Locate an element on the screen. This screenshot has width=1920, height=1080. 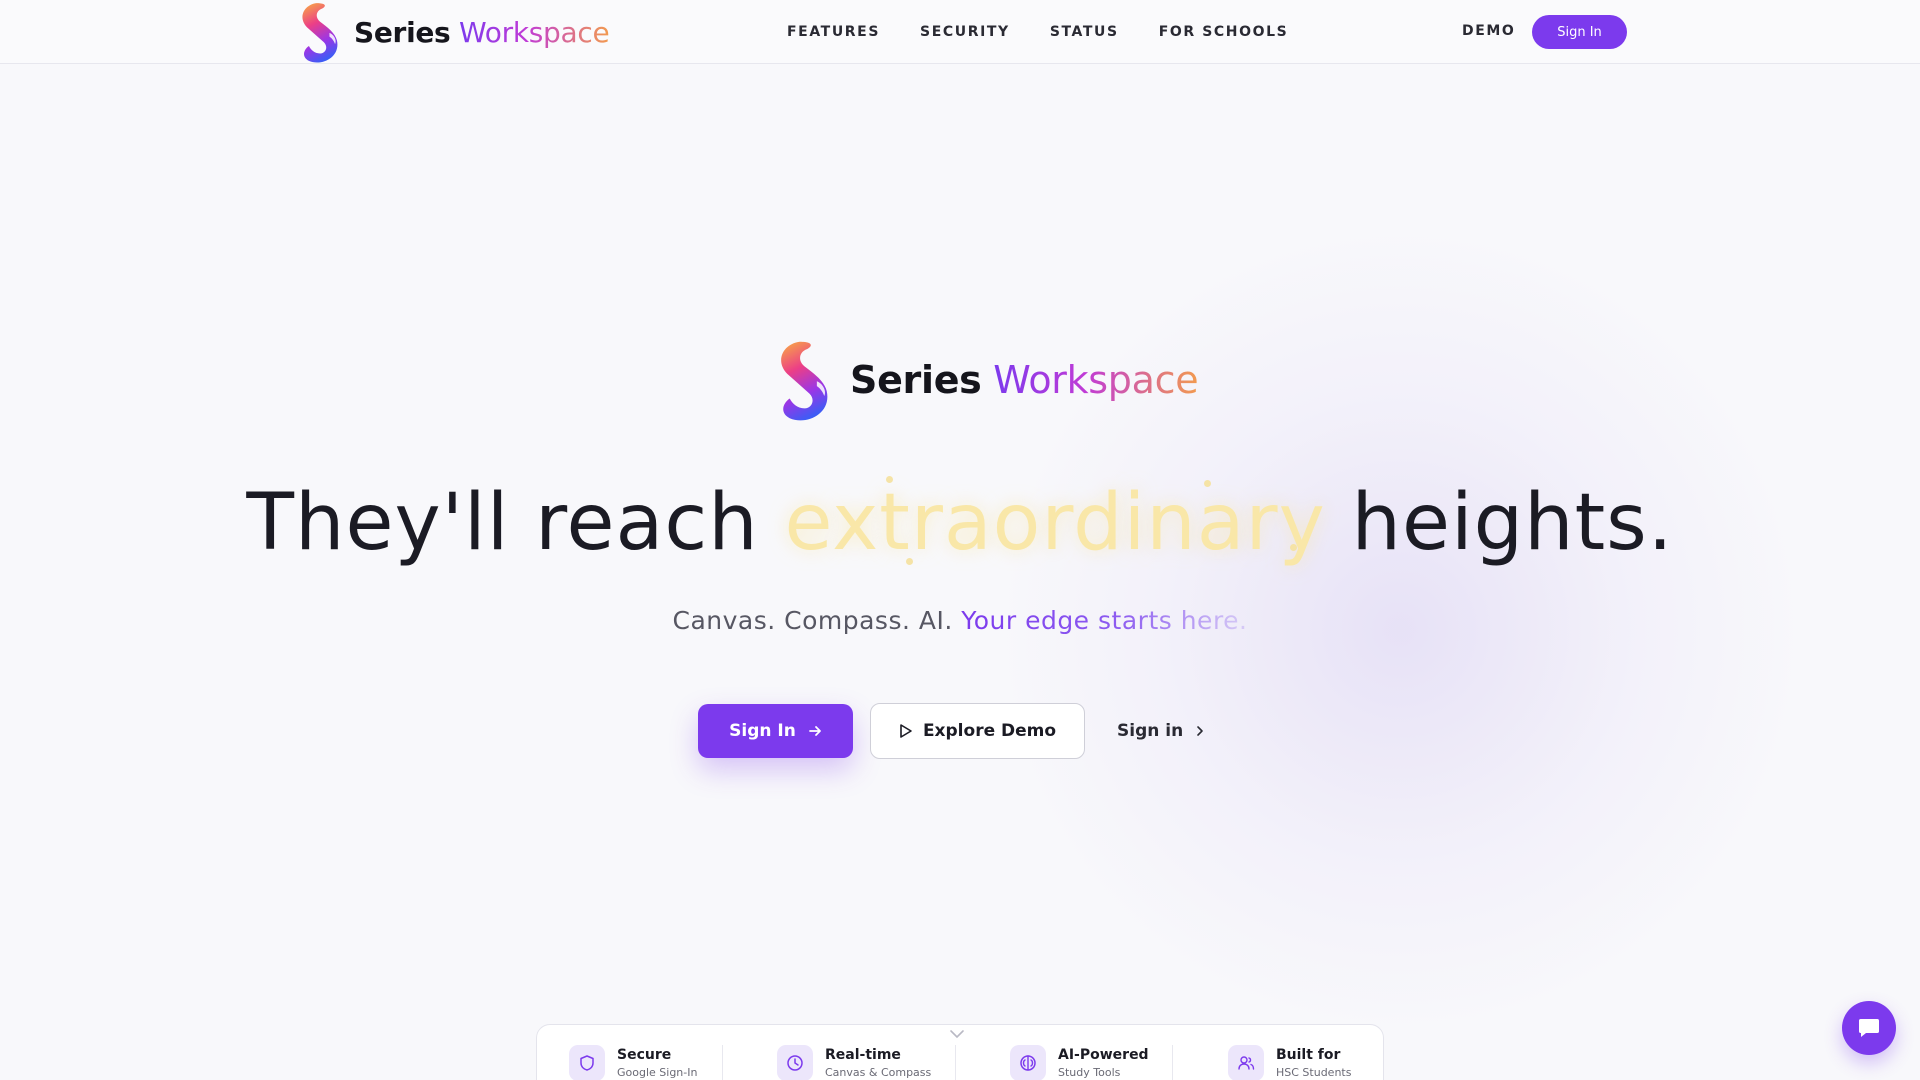
hero-wordmark: Series Workspace is located at coordinates (1024, 380).